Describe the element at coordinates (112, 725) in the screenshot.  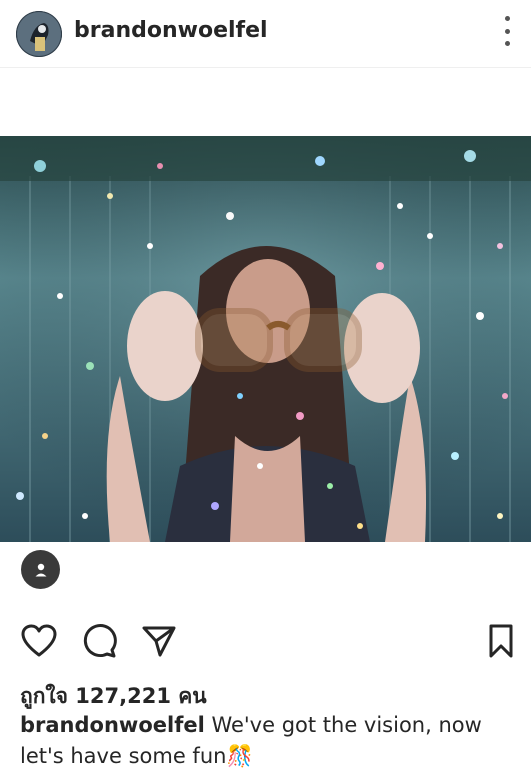
I see `caption-username: brandonwoelfel` at that location.